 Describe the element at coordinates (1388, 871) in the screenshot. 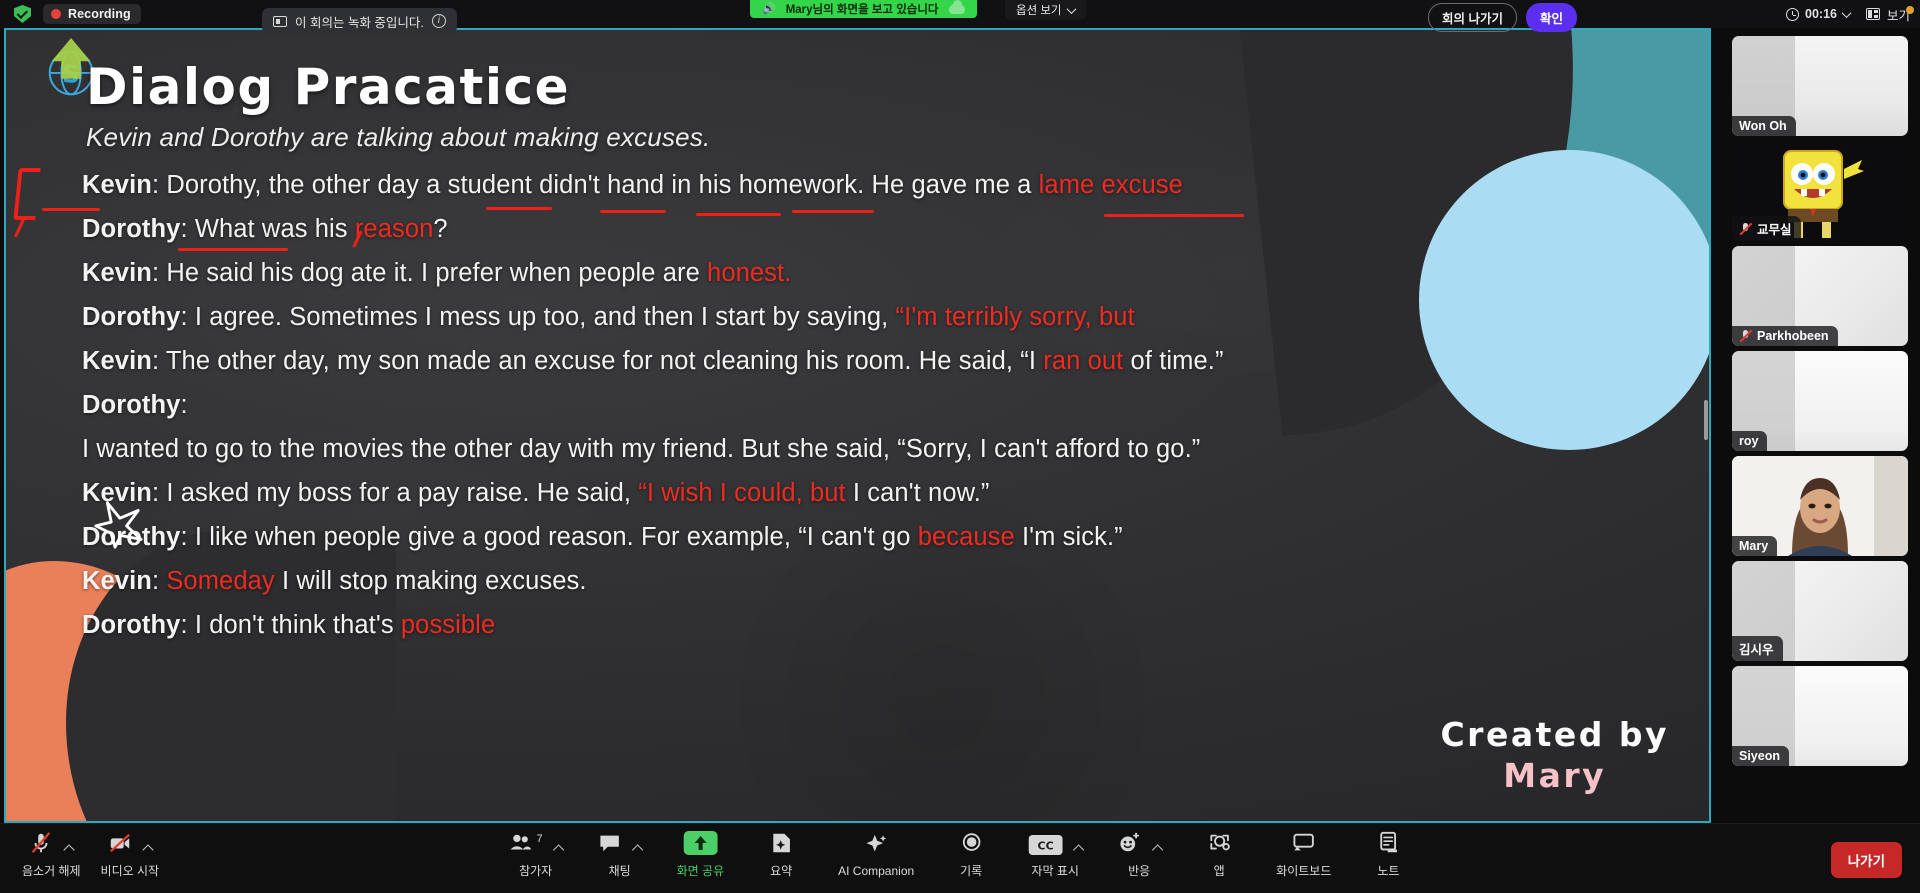

I see `toolbar-label: 노트` at that location.